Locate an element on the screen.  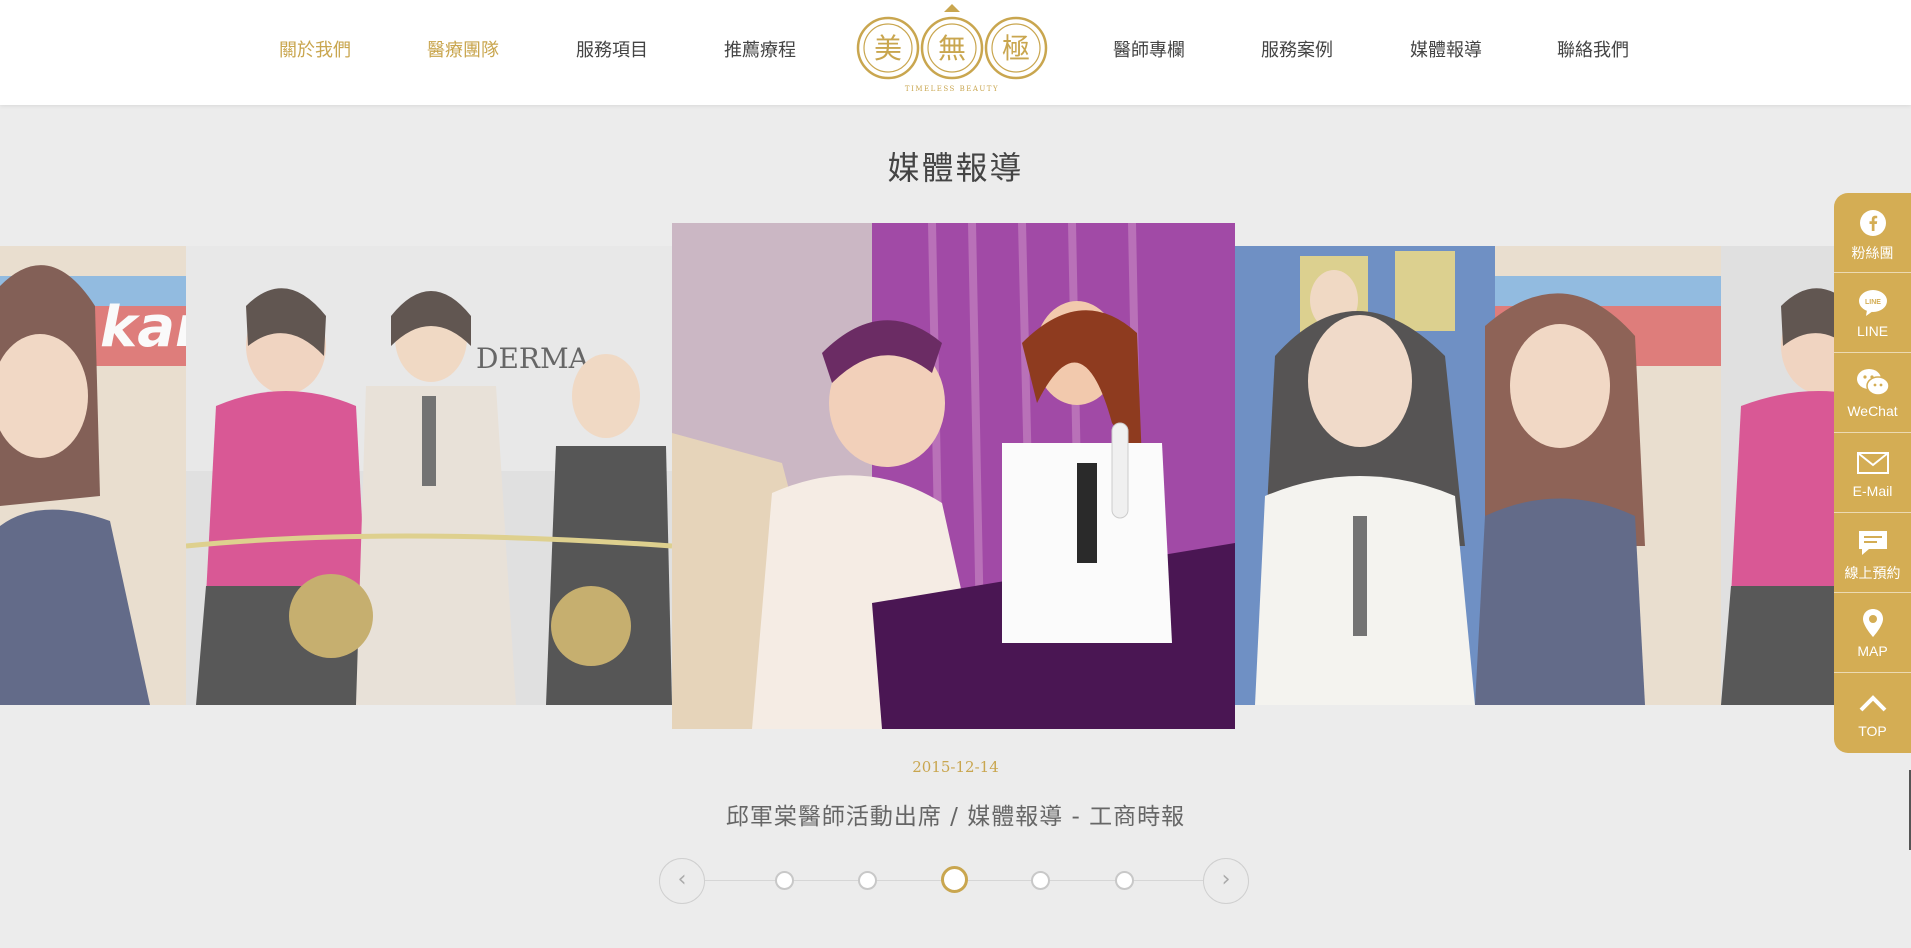
chat-icon is located at coordinates (1872, 543).